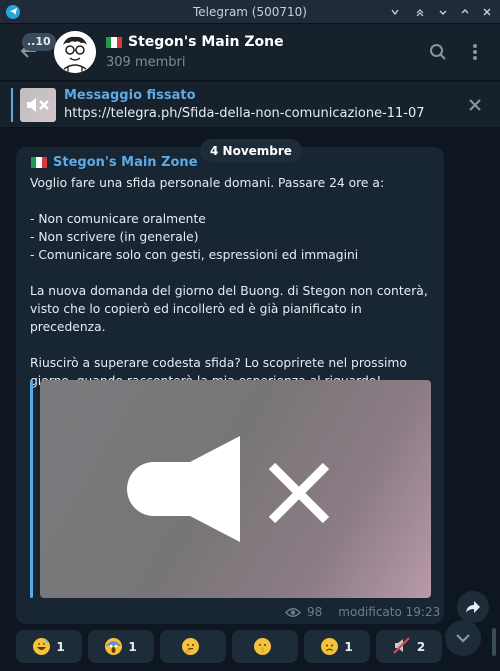 This screenshot has width=500, height=671. I want to click on message-meta: 98 modificato 19:23, so click(362, 612).